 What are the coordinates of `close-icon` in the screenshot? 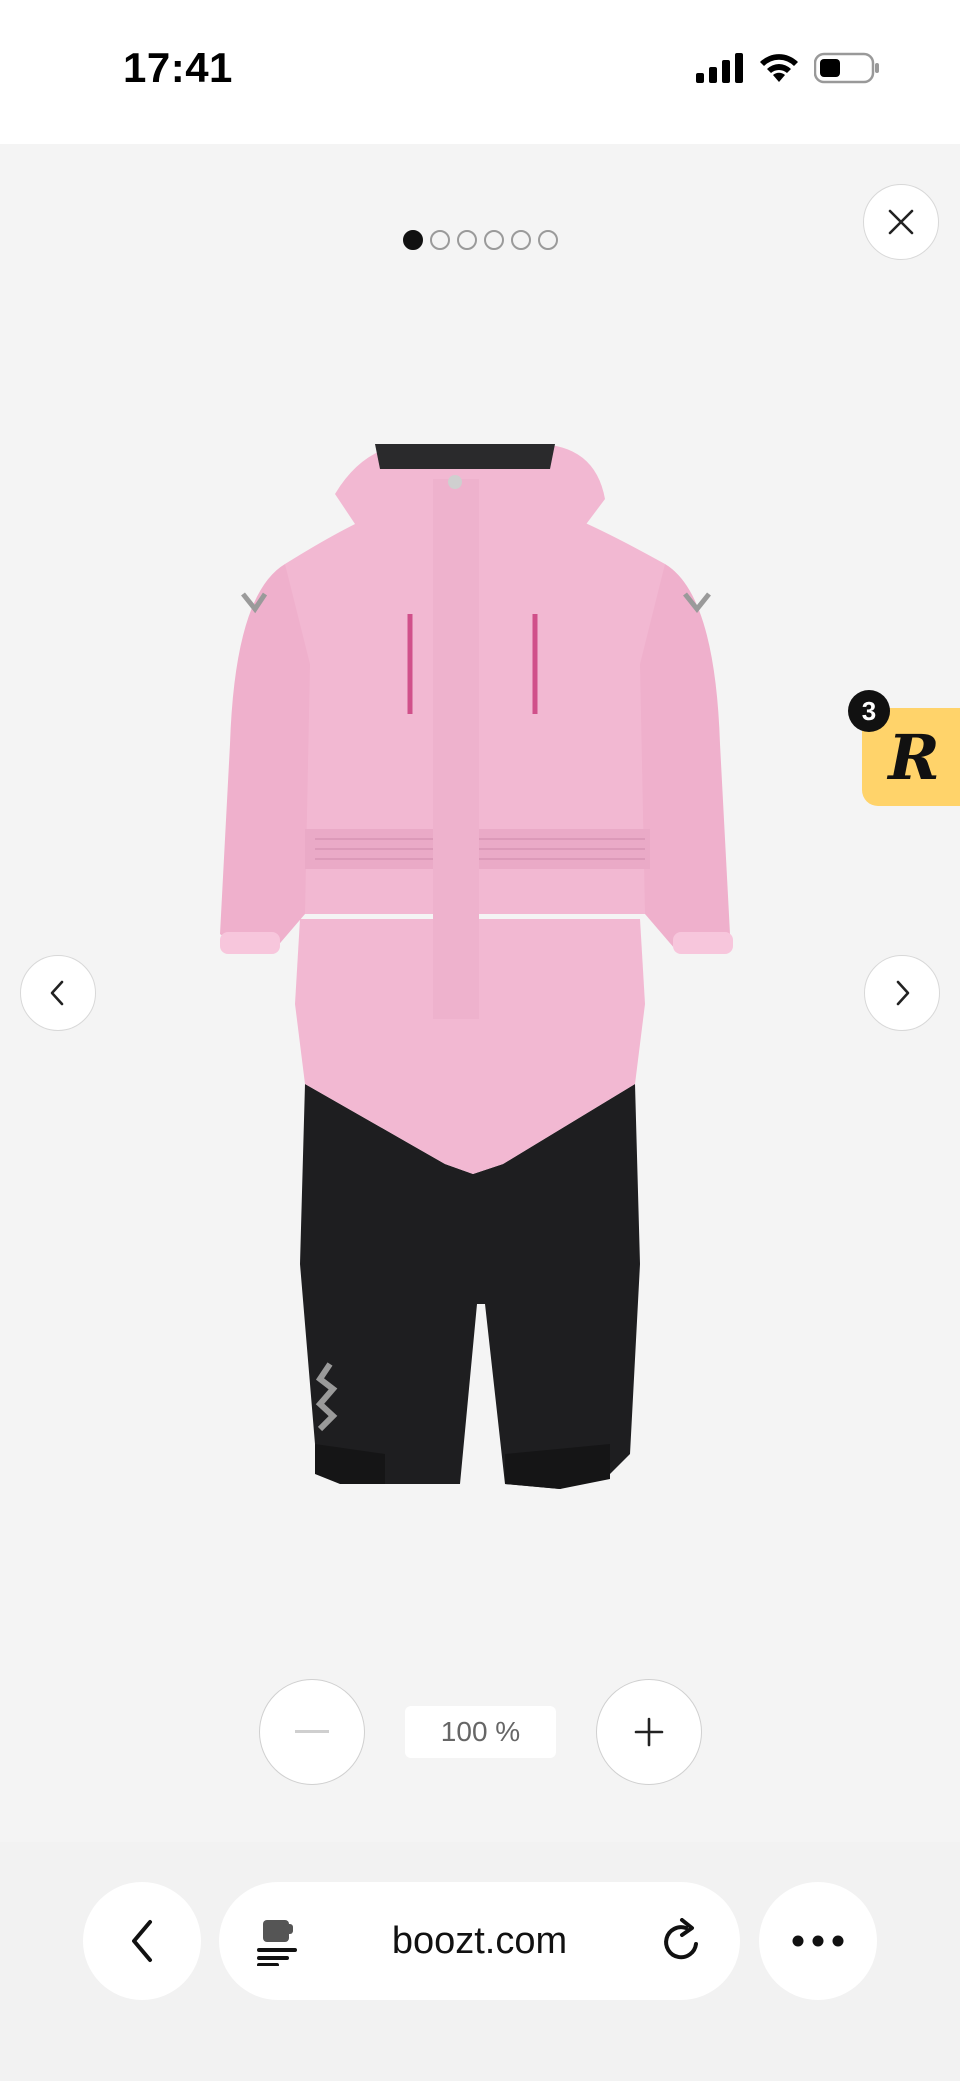 It's located at (901, 222).